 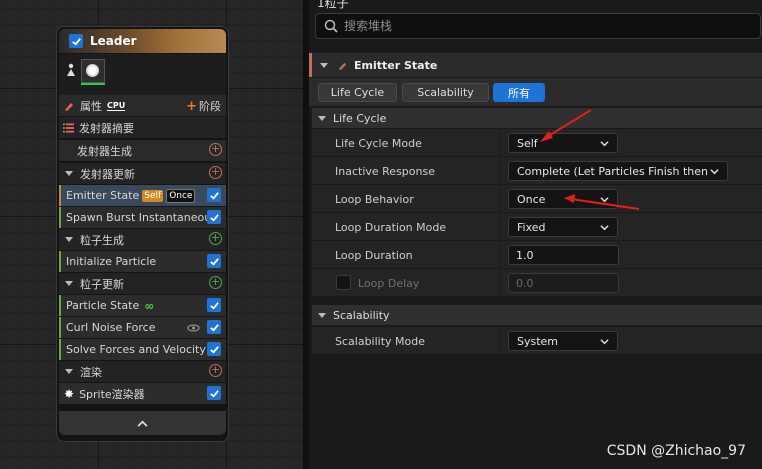 I want to click on emitter-spawn-label: 发射器生成, so click(x=104, y=151).